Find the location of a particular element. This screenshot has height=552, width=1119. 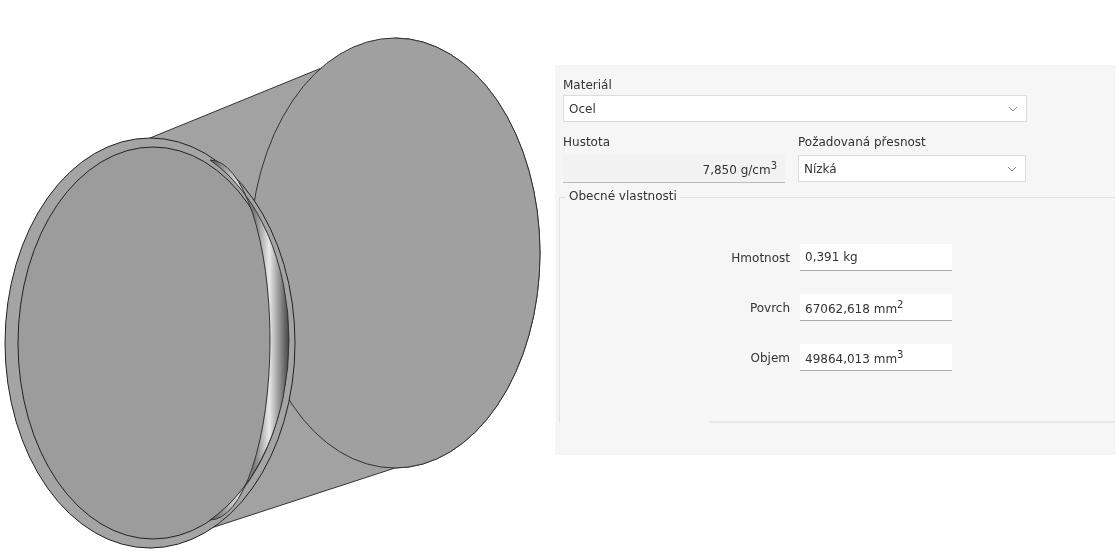

field-label: Materiál is located at coordinates (588, 85).